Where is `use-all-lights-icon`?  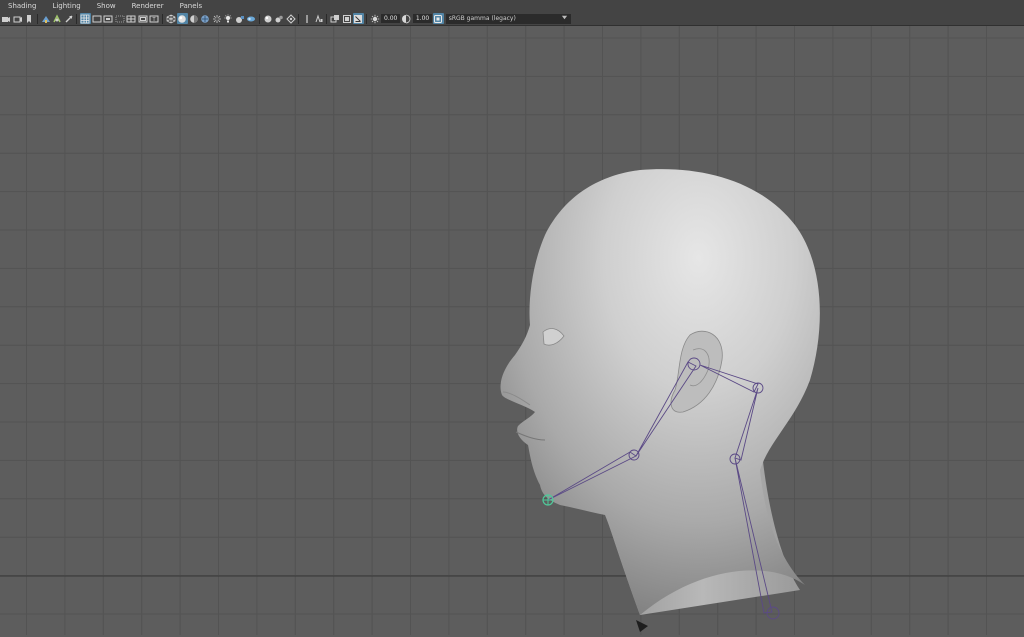 use-all-lights-icon is located at coordinates (216, 18).